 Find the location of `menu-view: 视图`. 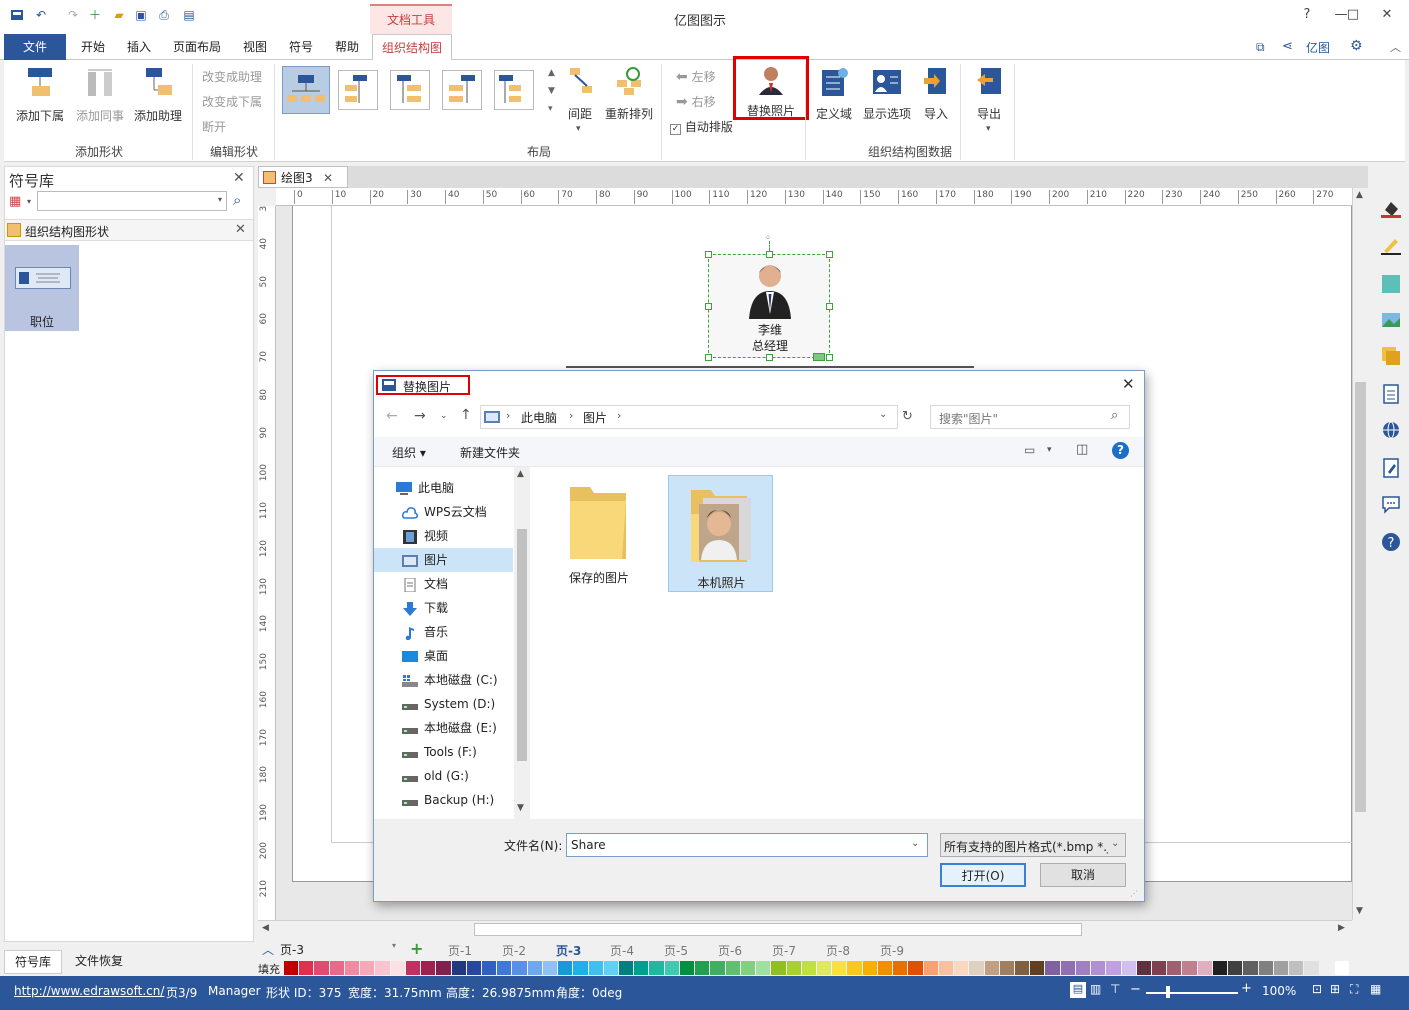

menu-view: 视图 is located at coordinates (255, 47).